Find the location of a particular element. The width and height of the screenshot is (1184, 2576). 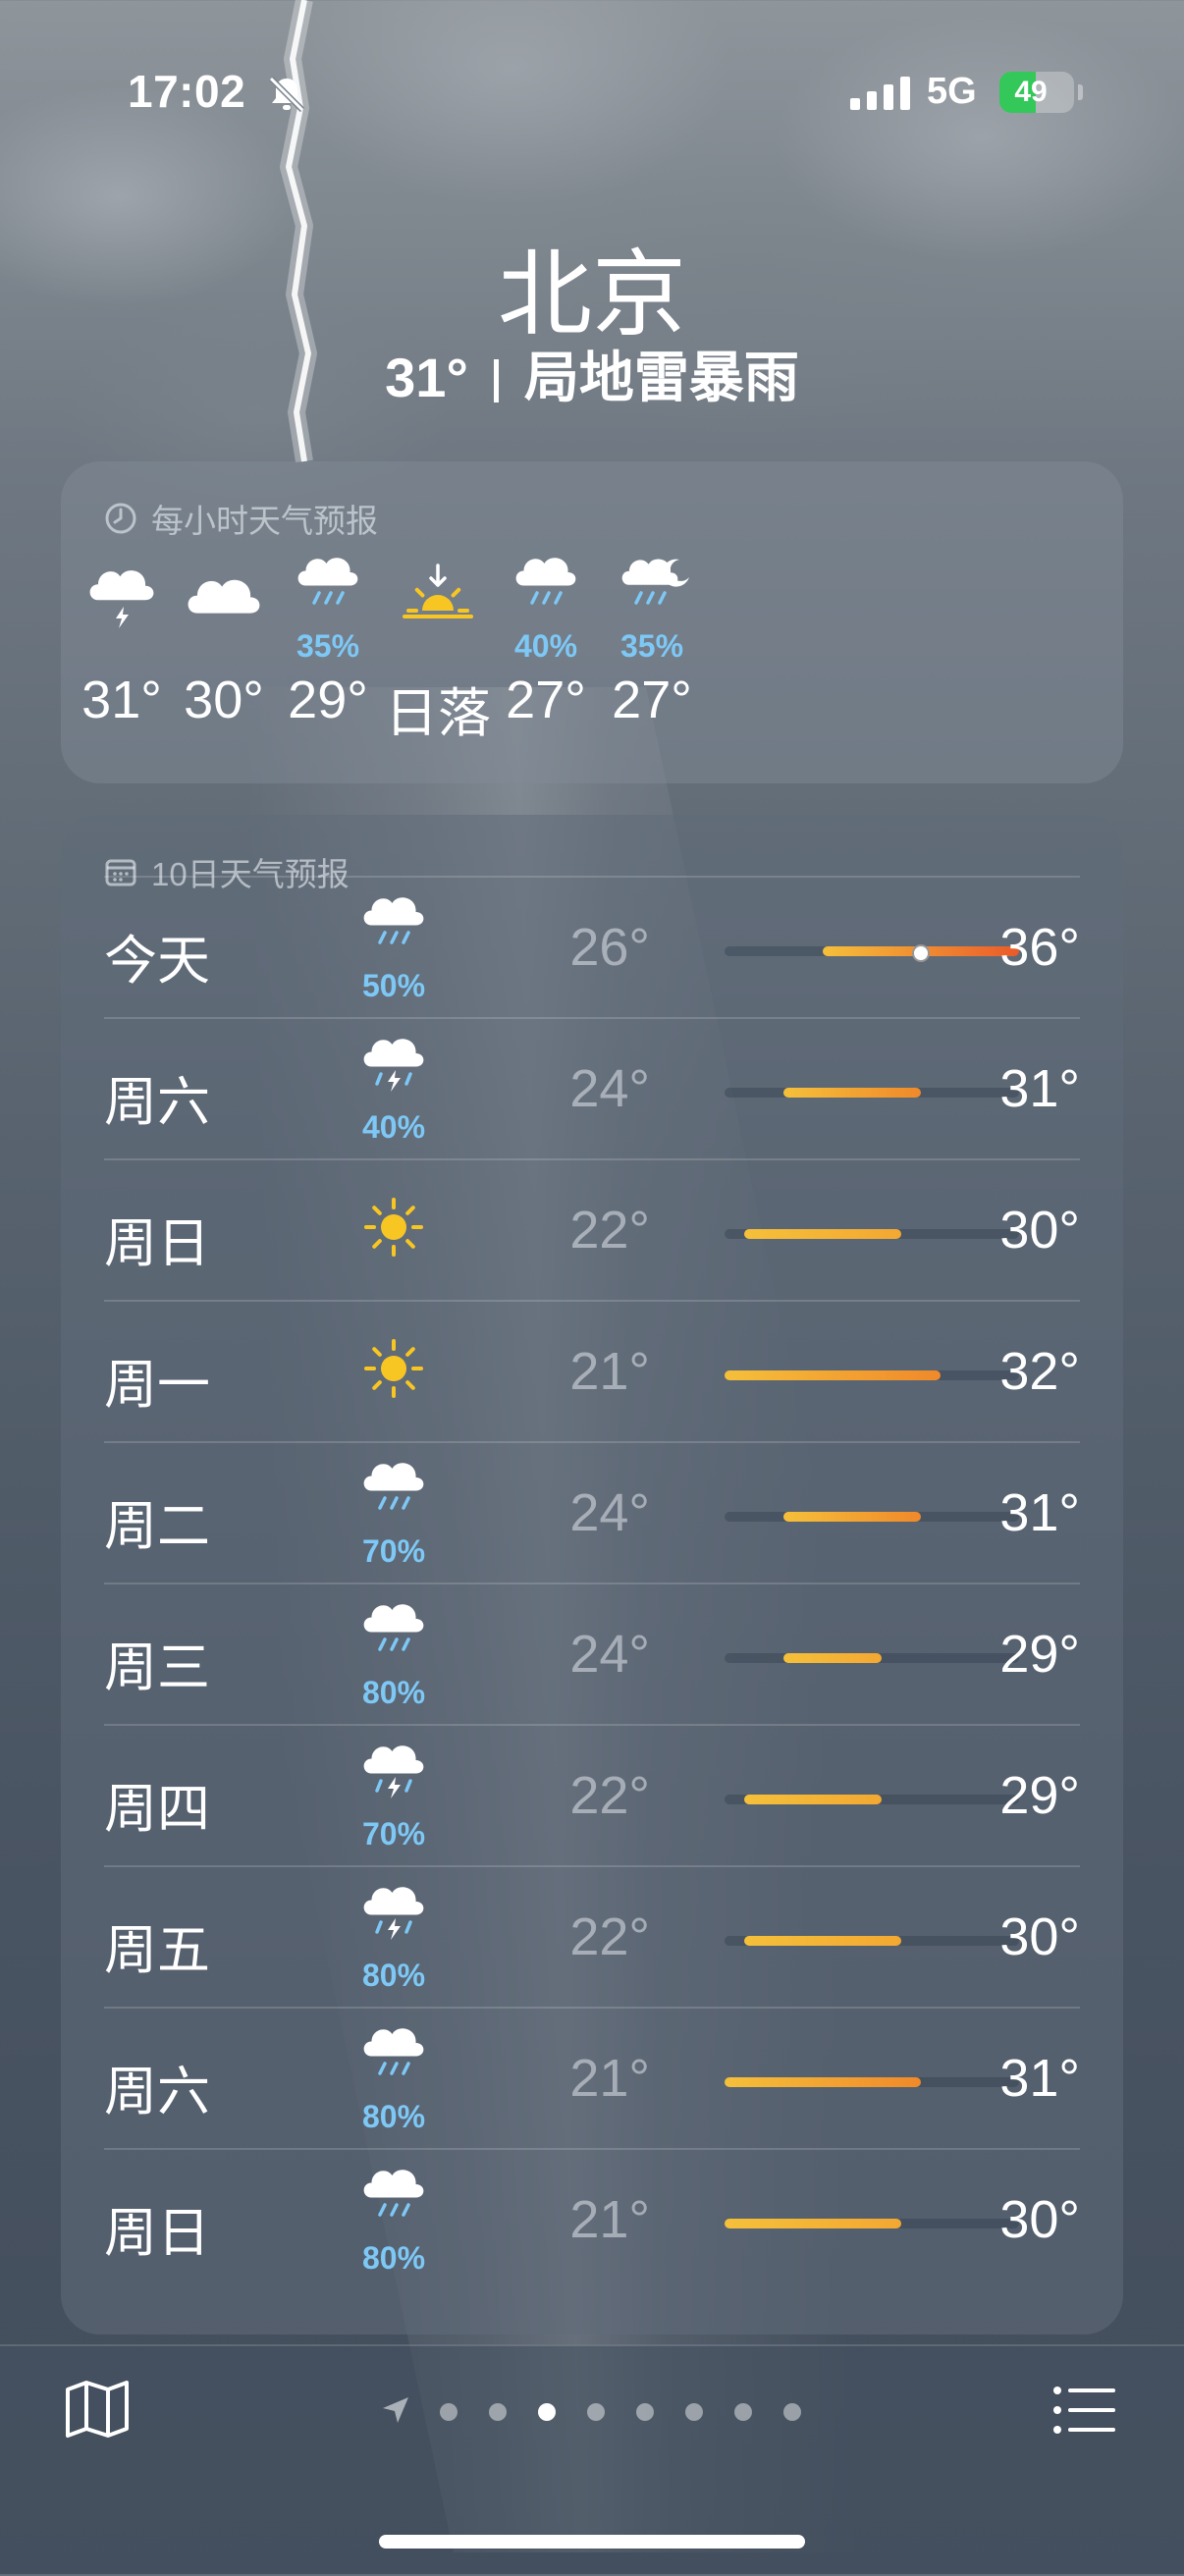

daily-row: 周二 70% 24° 31° is located at coordinates (592, 1512).